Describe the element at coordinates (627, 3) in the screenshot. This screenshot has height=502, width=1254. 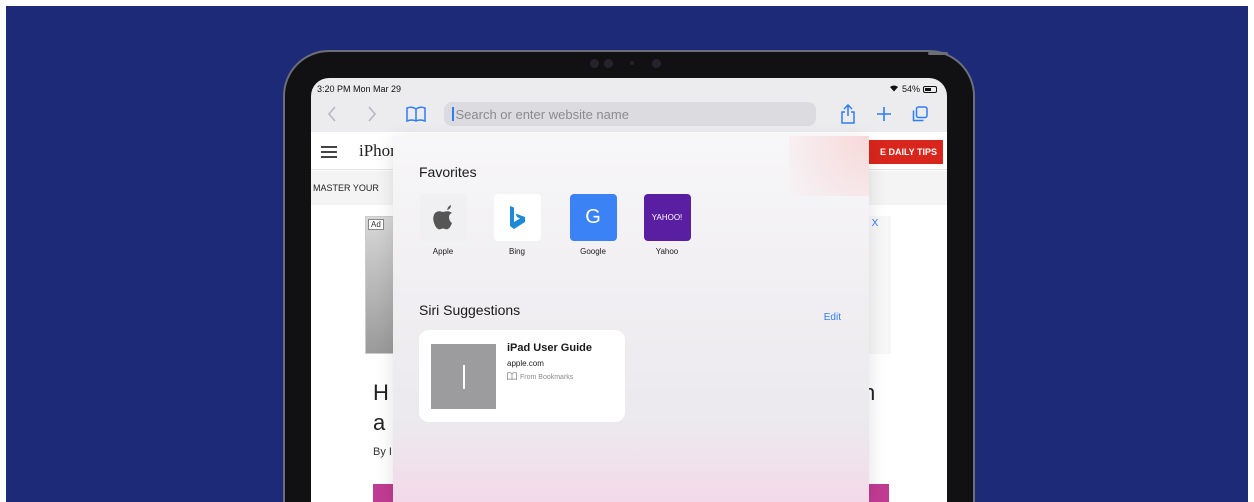
I see `page-top-border` at that location.